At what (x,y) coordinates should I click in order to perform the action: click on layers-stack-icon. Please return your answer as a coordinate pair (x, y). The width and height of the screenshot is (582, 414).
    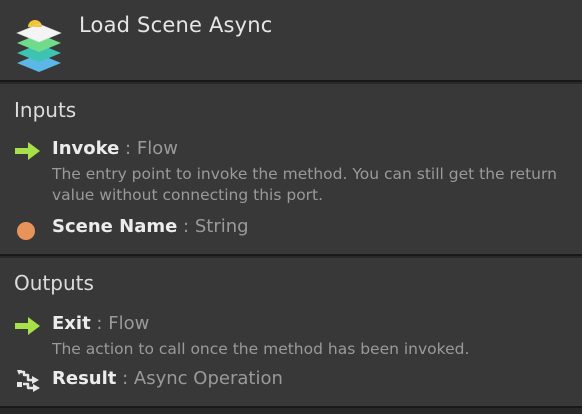
    Looking at the image, I should click on (39, 46).